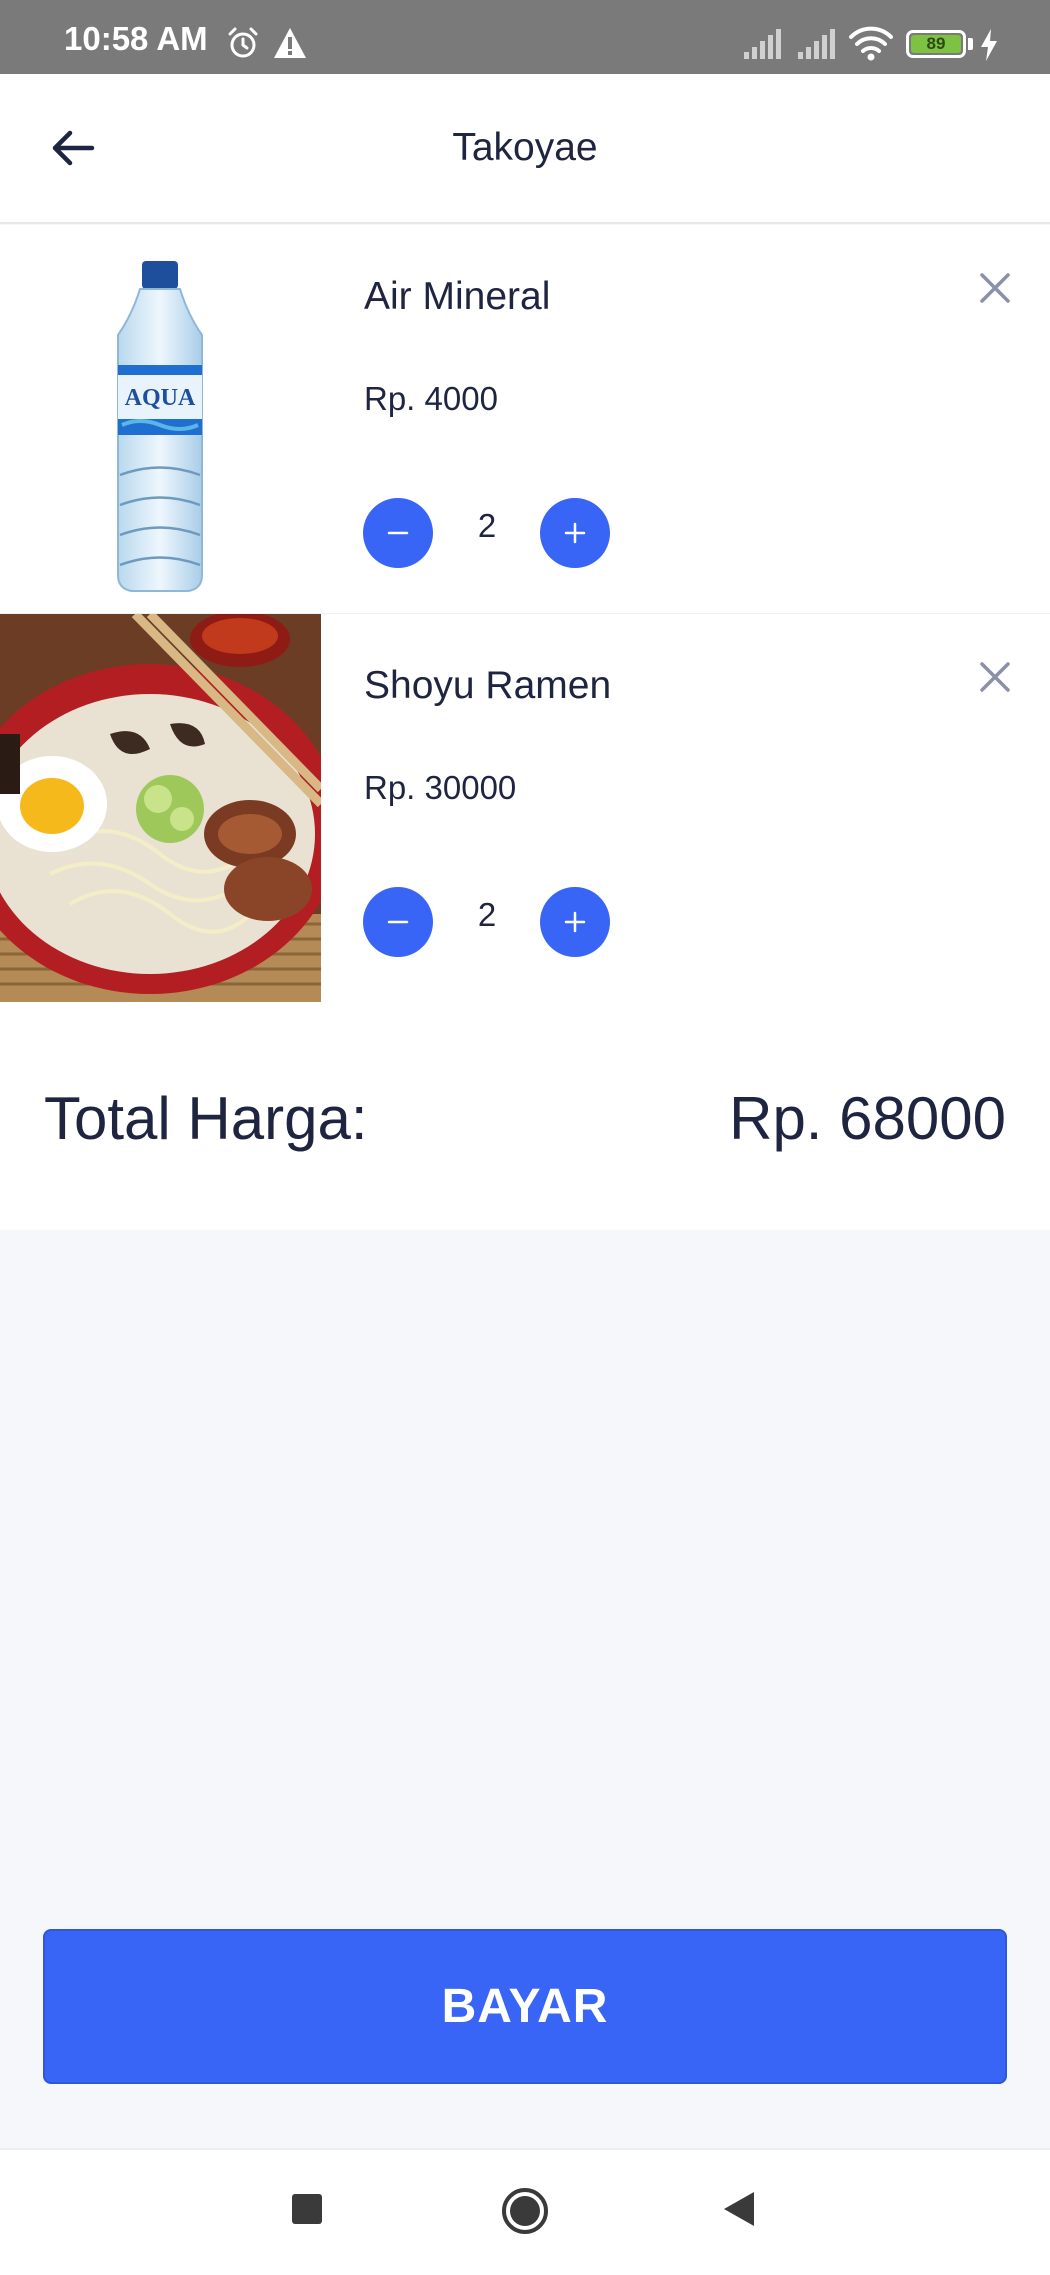 The height and width of the screenshot is (2275, 1050). I want to click on battery-cap, so click(970, 44).